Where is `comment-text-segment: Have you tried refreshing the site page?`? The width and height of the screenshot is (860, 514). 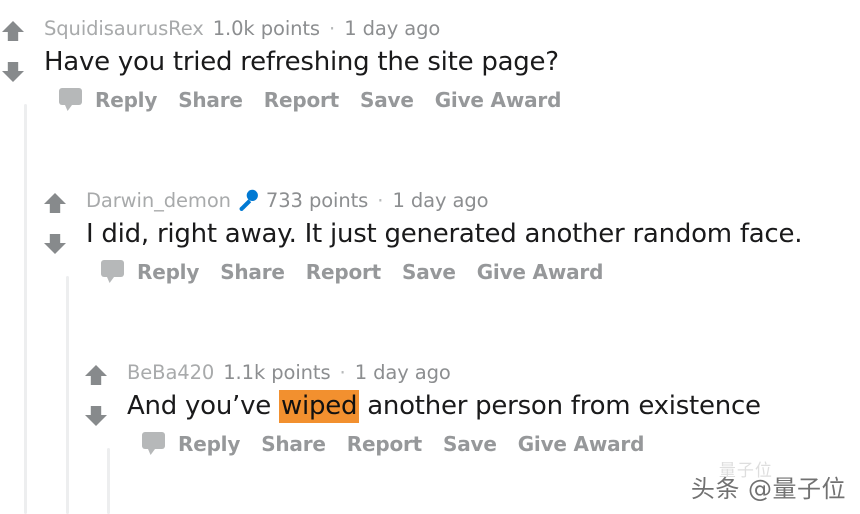 comment-text-segment: Have you tried refreshing the site page? is located at coordinates (301, 62).